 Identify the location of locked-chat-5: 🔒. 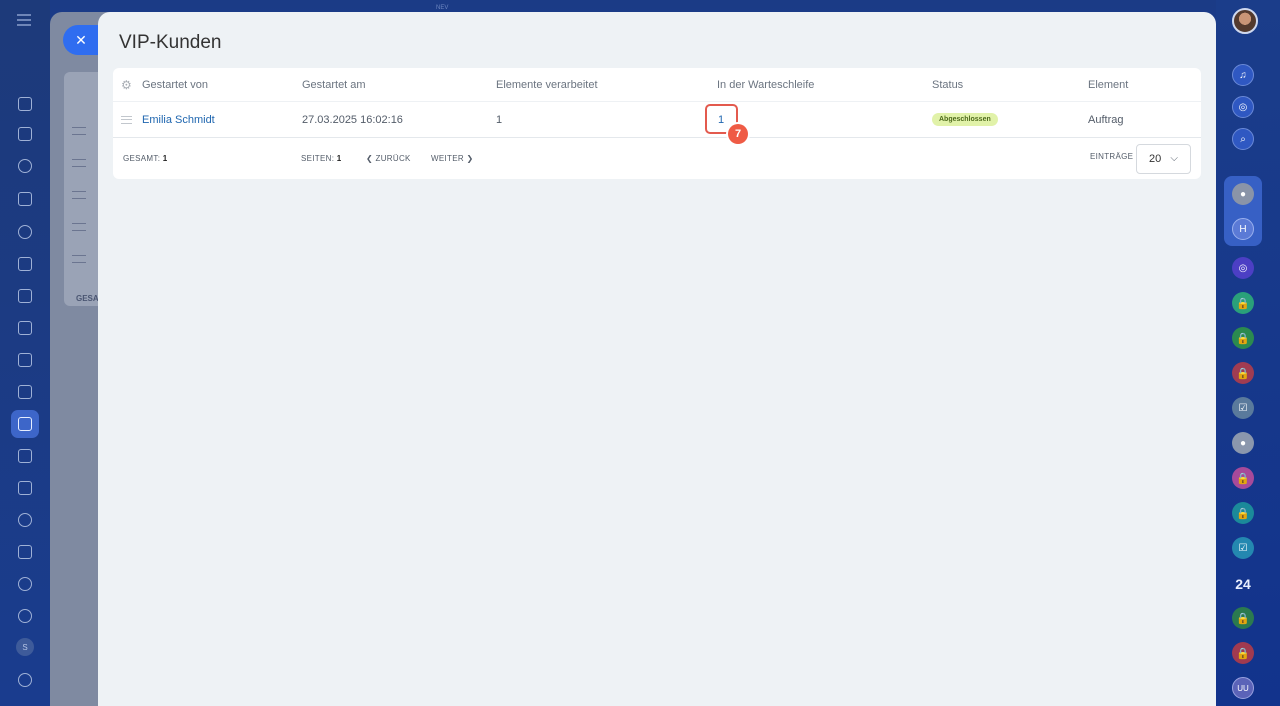
(1243, 513).